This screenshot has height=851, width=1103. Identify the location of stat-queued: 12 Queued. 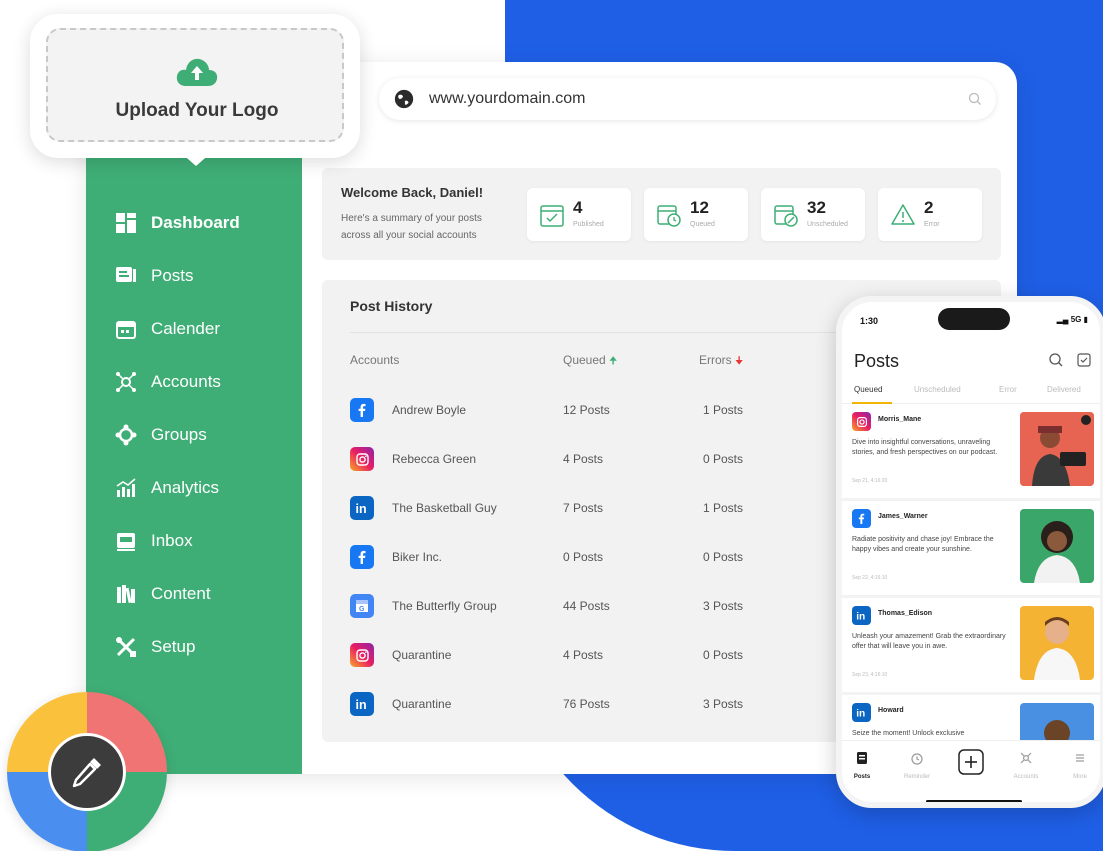
(696, 214).